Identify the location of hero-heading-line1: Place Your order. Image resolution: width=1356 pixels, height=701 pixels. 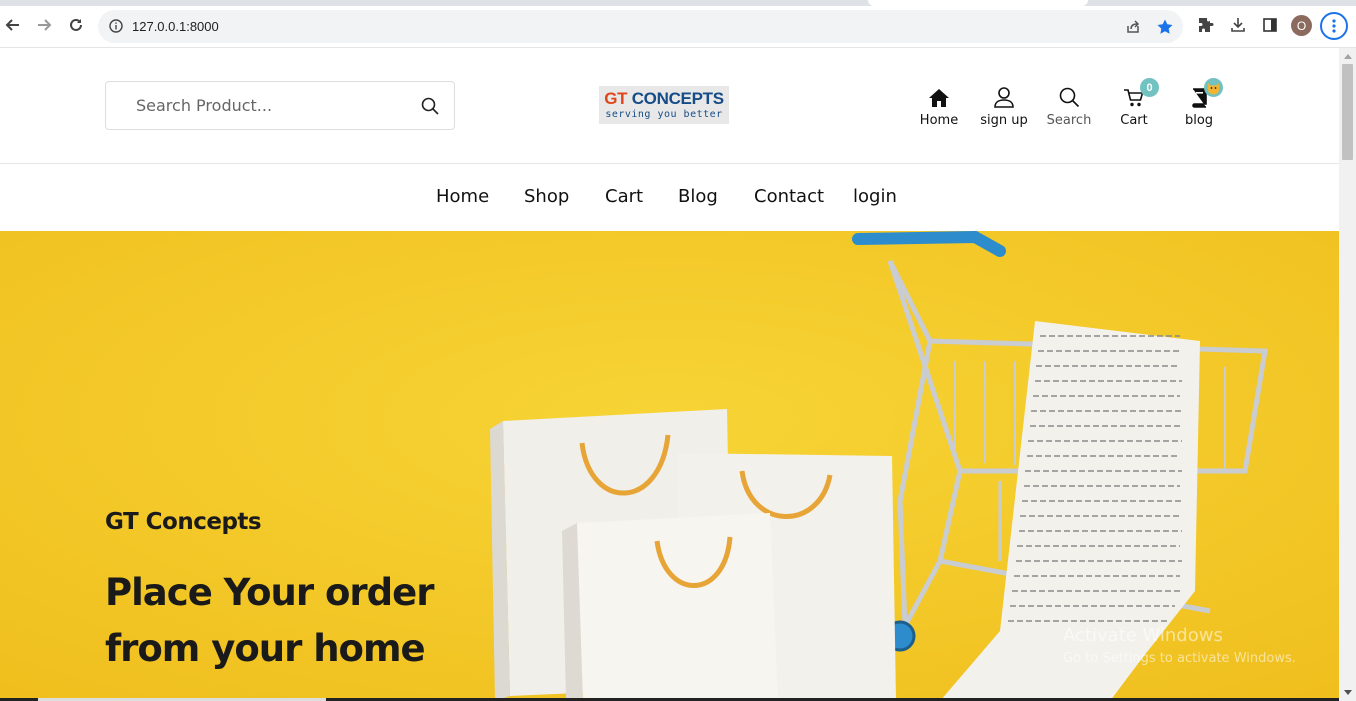
(269, 592).